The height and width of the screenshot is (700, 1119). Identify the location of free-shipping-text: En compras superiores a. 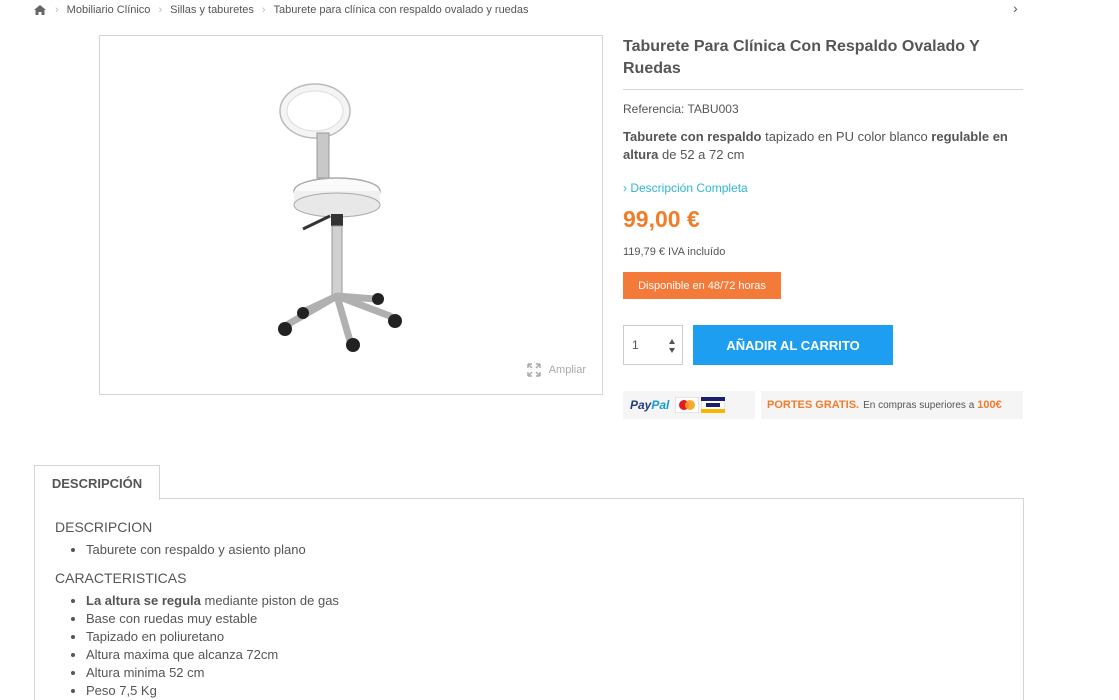
(919, 405).